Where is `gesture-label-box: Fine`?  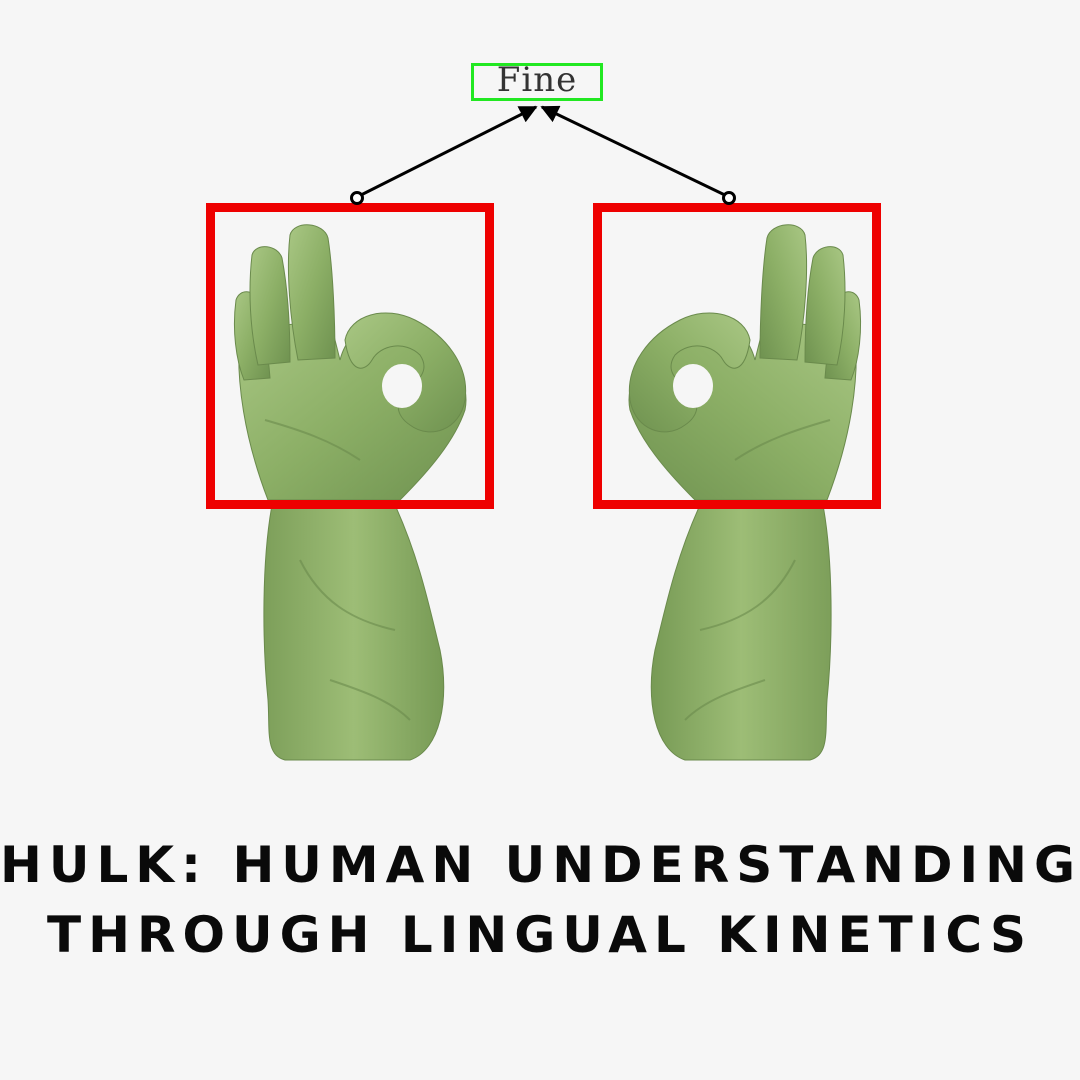
gesture-label-box: Fine is located at coordinates (537, 82).